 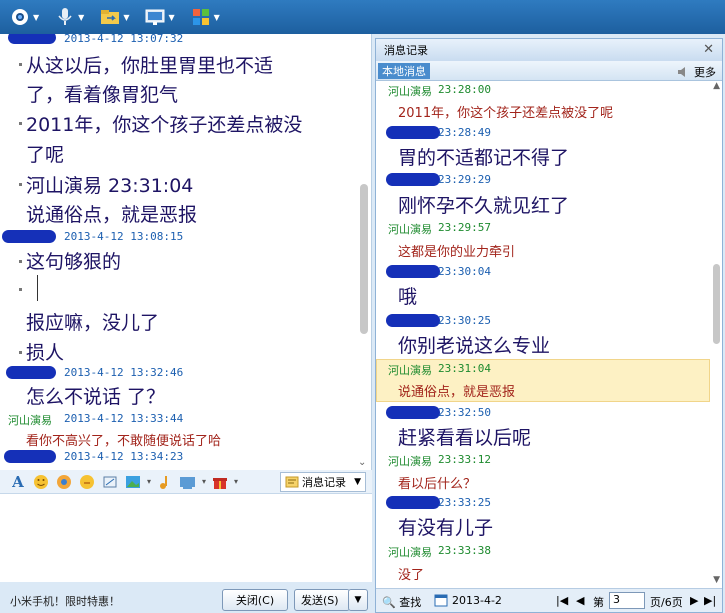 What do you see at coordinates (484, 158) in the screenshot?
I see `history-message: 胃的不适都记不得了` at bounding box center [484, 158].